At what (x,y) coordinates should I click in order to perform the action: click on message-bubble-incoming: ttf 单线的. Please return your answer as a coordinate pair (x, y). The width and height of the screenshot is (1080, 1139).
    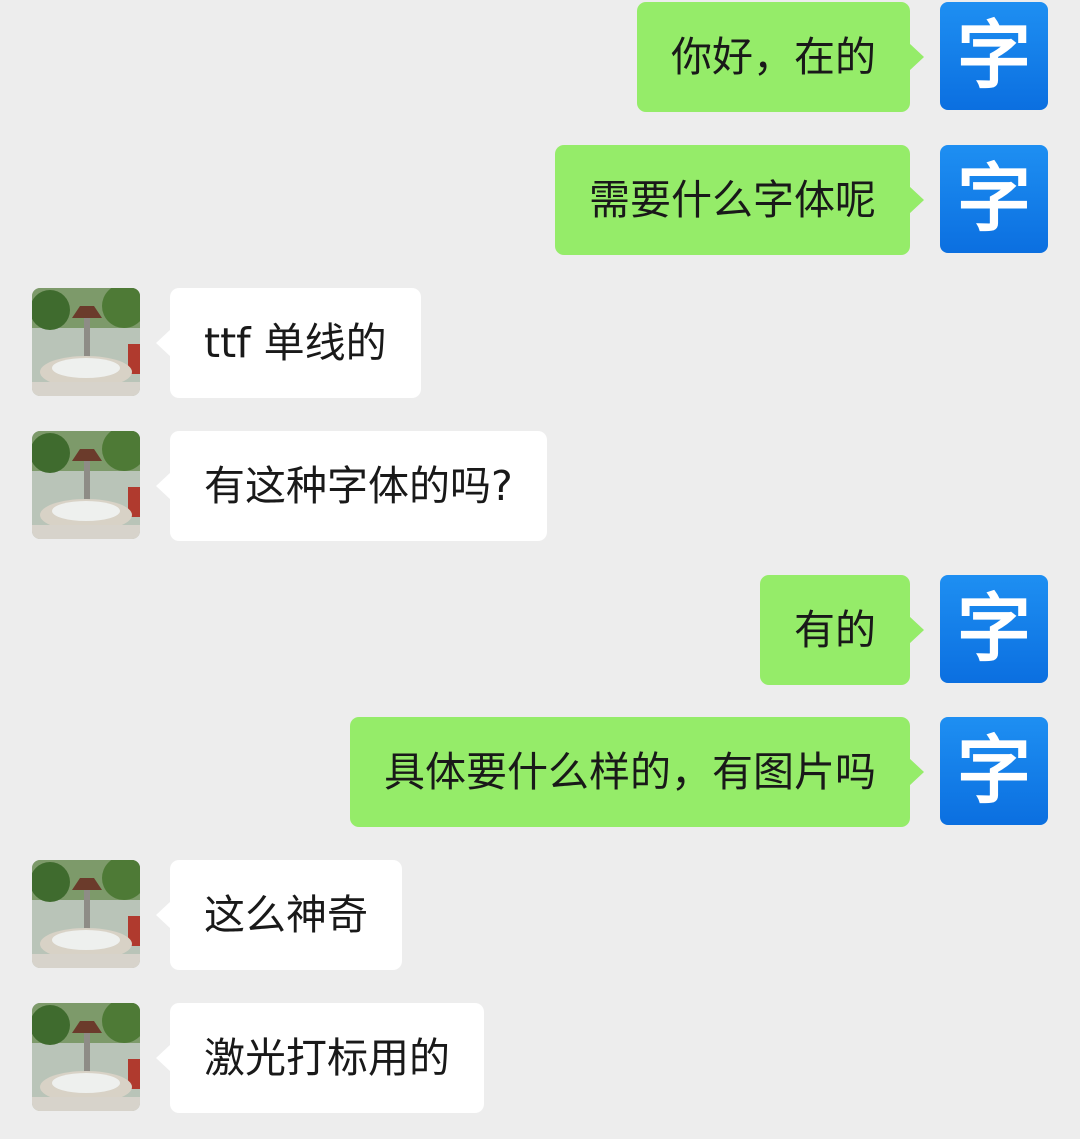
    Looking at the image, I should click on (288, 343).